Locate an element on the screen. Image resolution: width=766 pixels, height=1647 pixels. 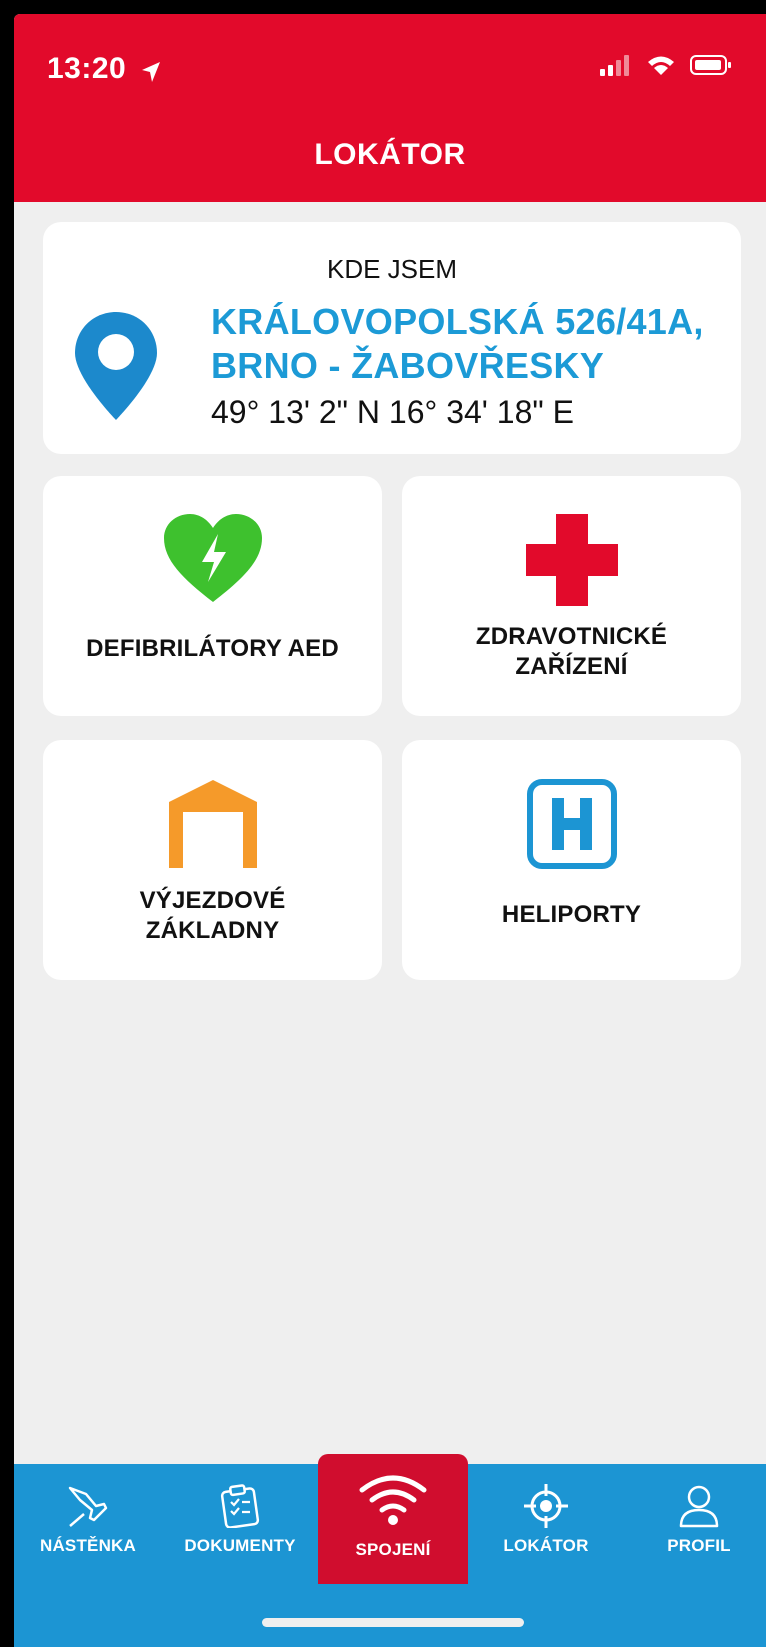
tab-label: NÁSTĚNKA is located at coordinates (88, 1545).